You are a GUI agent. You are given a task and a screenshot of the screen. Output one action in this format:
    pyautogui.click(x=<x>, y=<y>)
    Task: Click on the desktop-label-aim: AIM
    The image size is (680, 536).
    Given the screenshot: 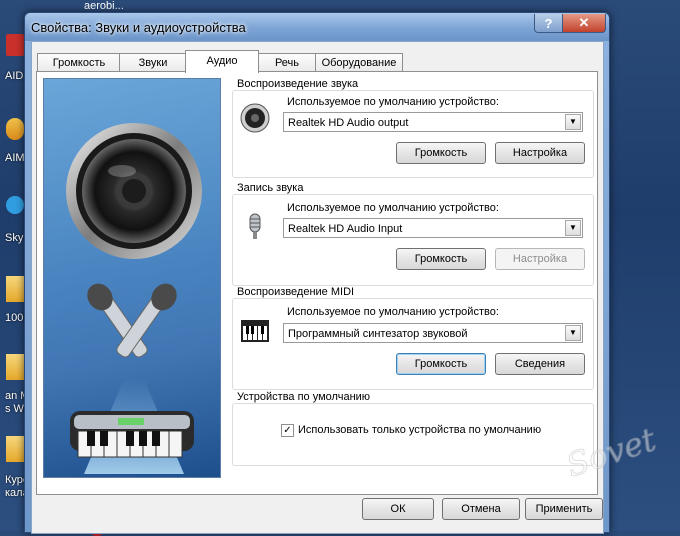 What is the action you would take?
    pyautogui.click(x=15, y=158)
    